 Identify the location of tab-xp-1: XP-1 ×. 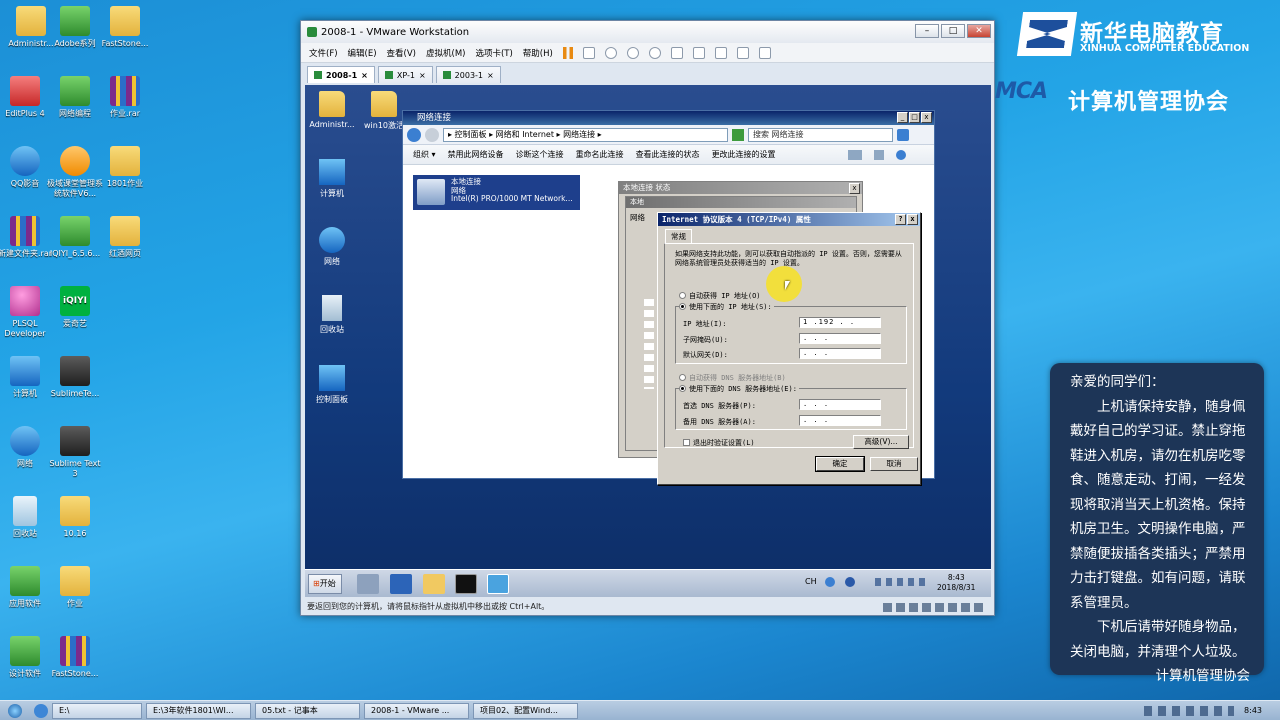
(405, 74).